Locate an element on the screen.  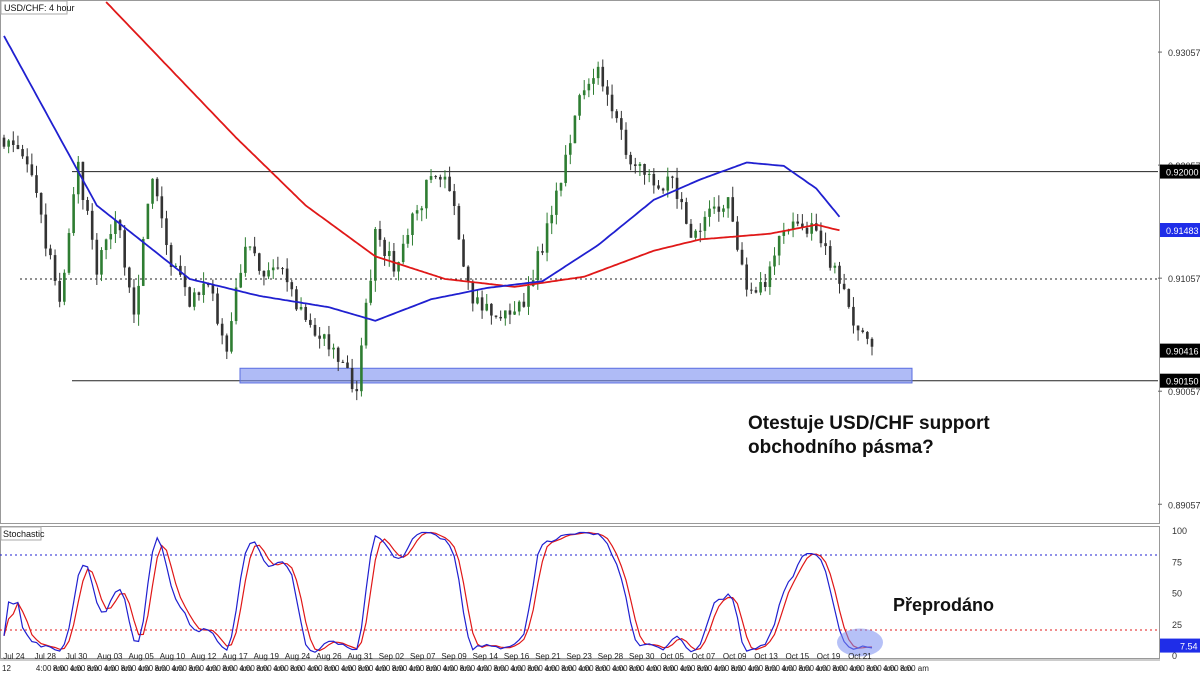
x-tick-label-1: Jul 28 is located at coordinates (46, 656).